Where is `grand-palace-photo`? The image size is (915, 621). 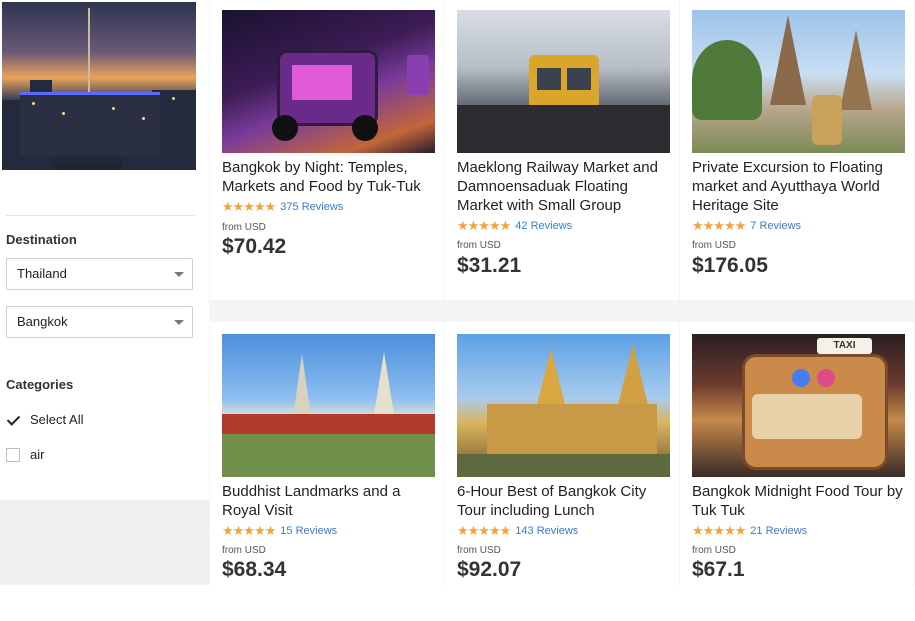
grand-palace-photo is located at coordinates (328, 405).